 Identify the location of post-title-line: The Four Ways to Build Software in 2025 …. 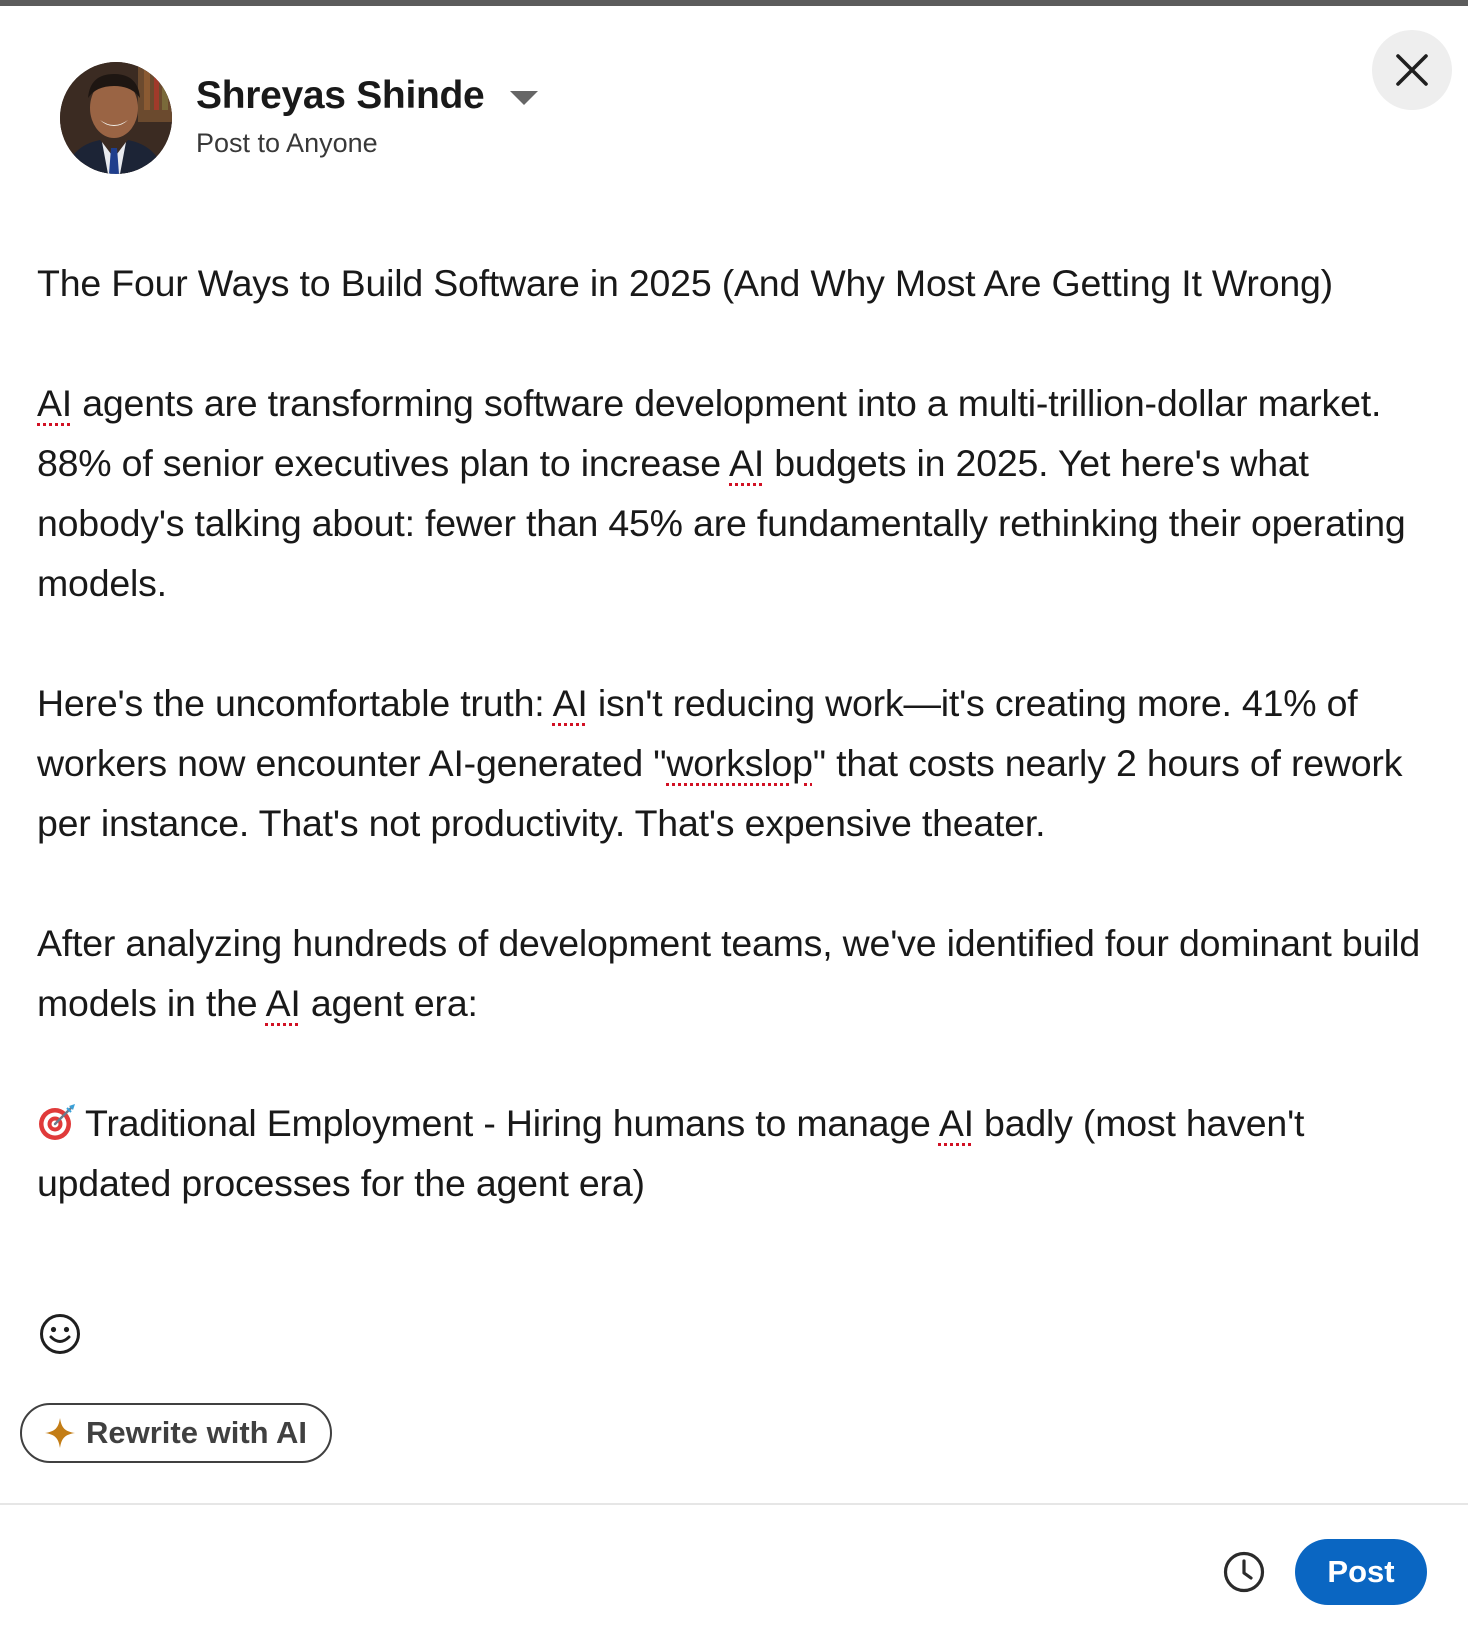
(685, 283).